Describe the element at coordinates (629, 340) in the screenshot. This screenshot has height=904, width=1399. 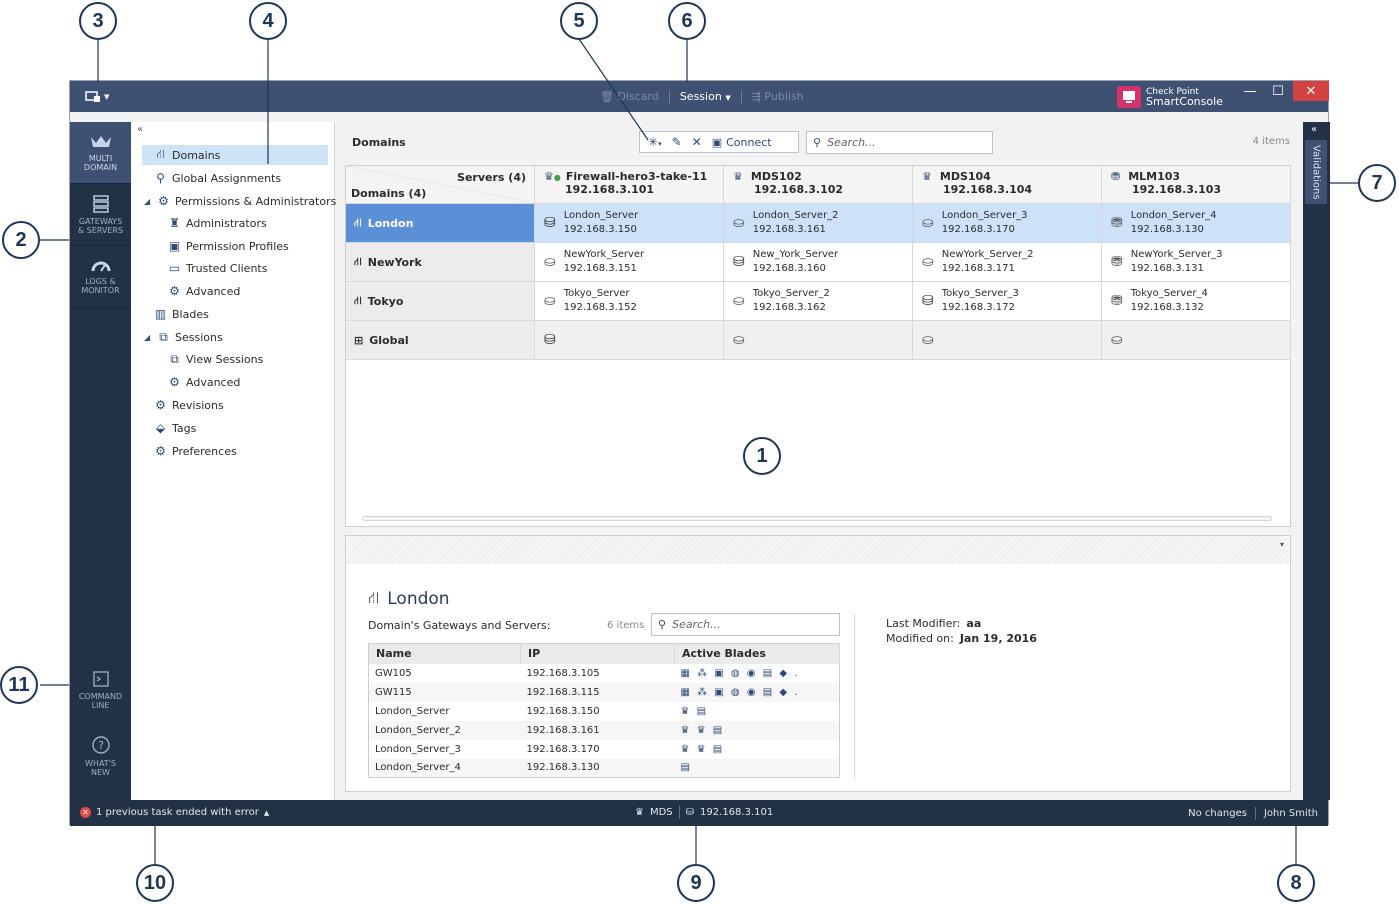
I see `domain-server-cell: ⛁` at that location.